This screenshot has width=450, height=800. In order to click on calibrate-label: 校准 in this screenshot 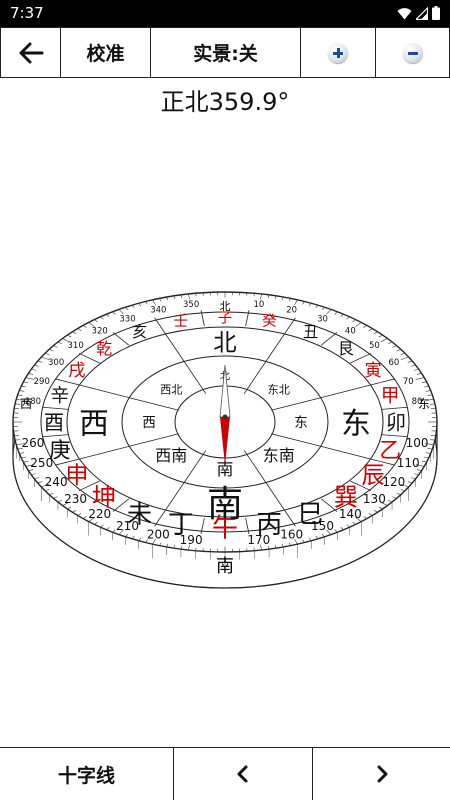, I will do `click(105, 54)`.